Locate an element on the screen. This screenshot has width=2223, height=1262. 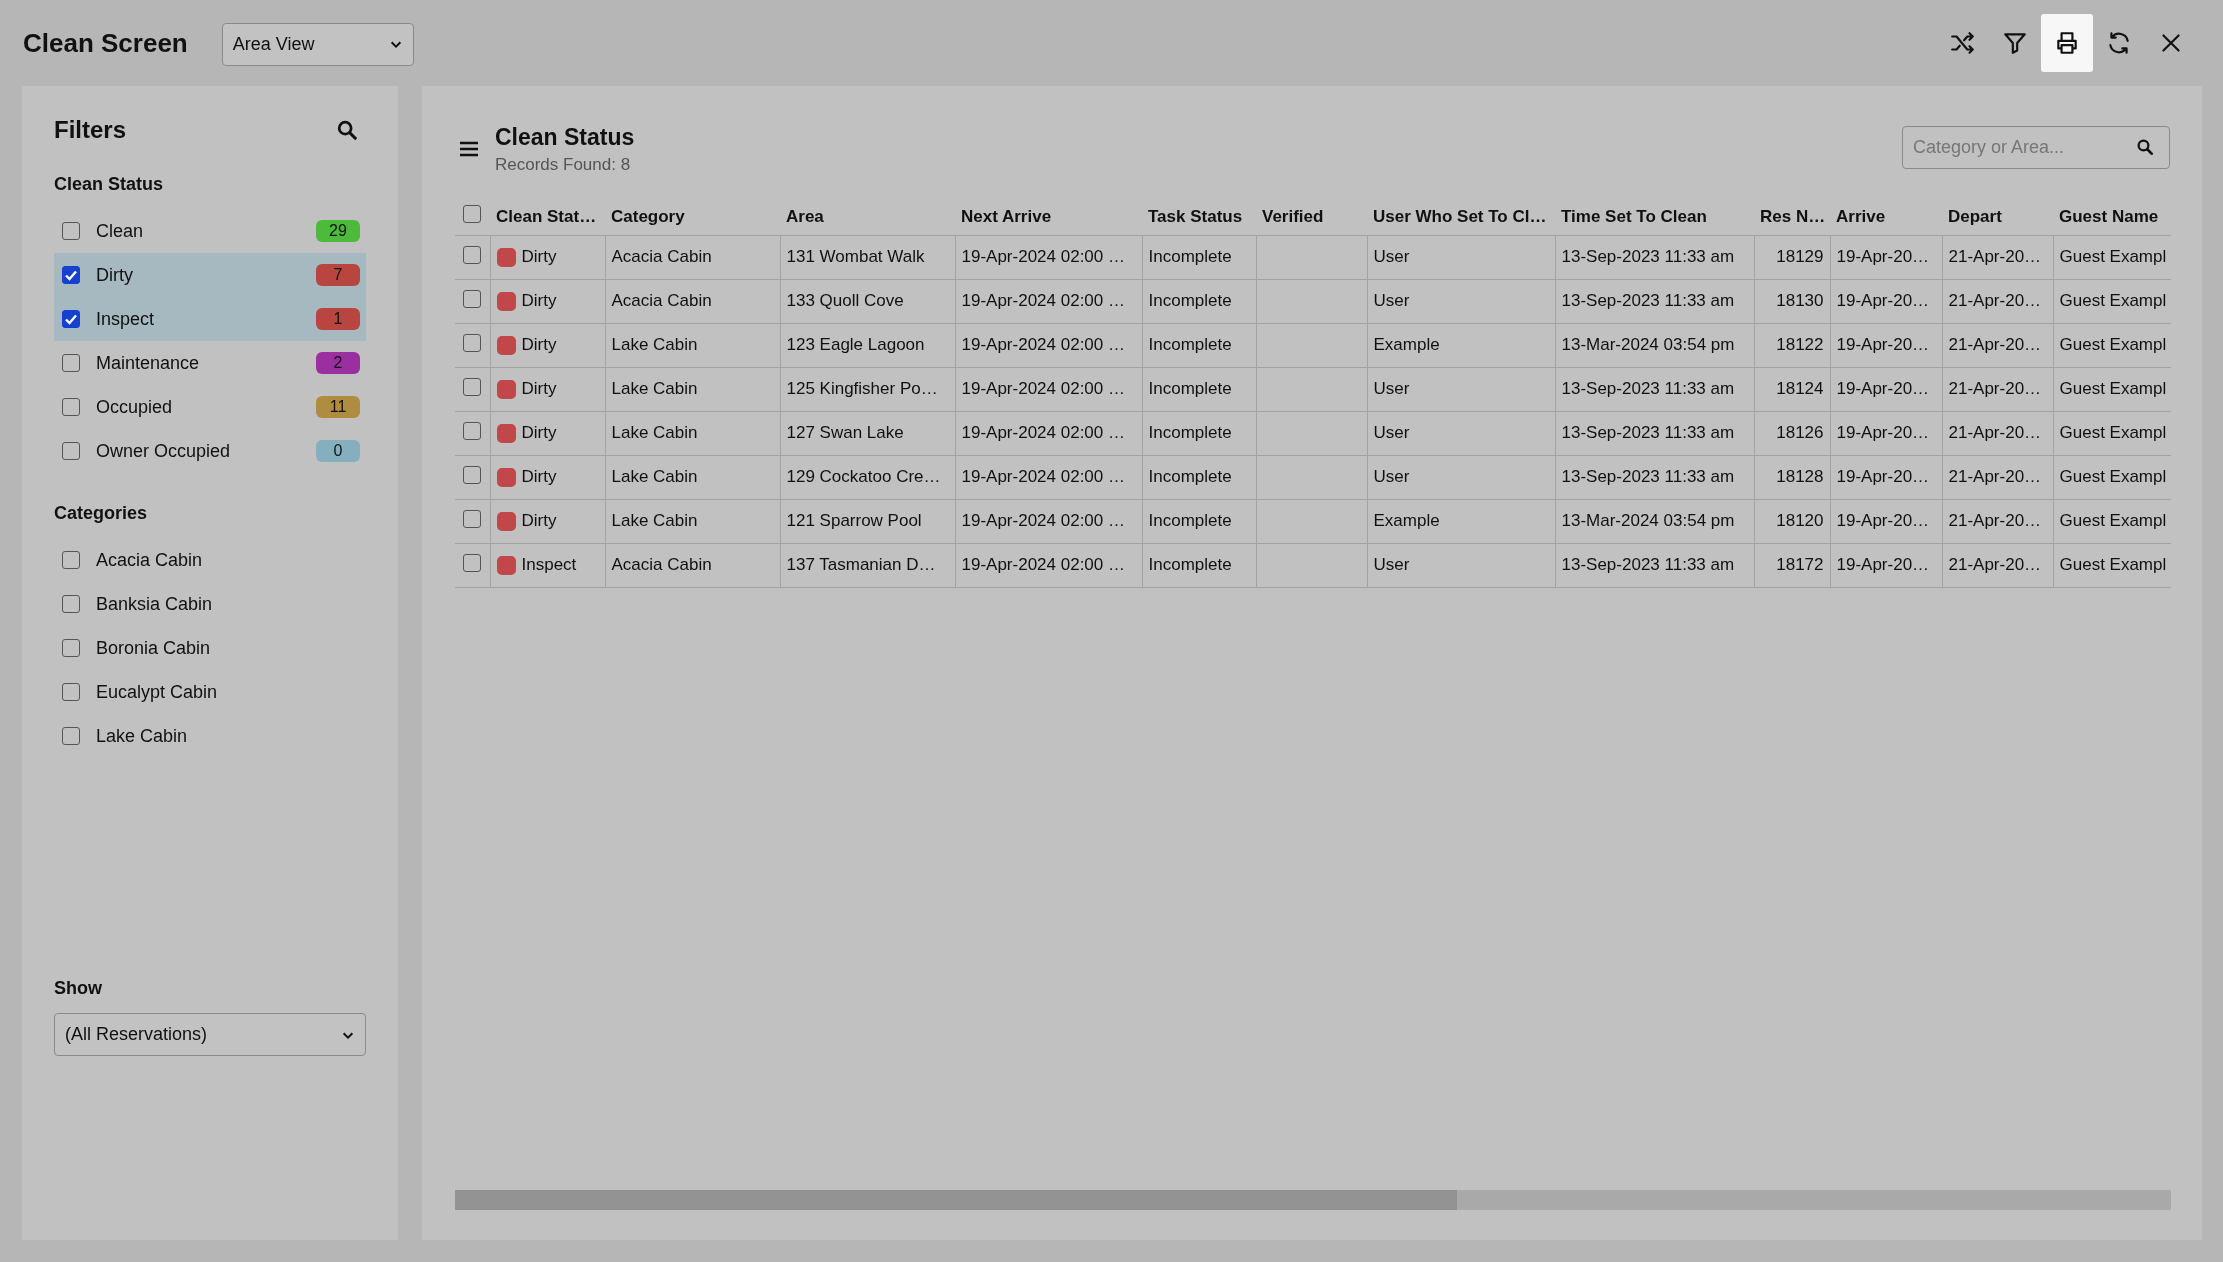
horizontal-scrollbar is located at coordinates (1313, 1200).